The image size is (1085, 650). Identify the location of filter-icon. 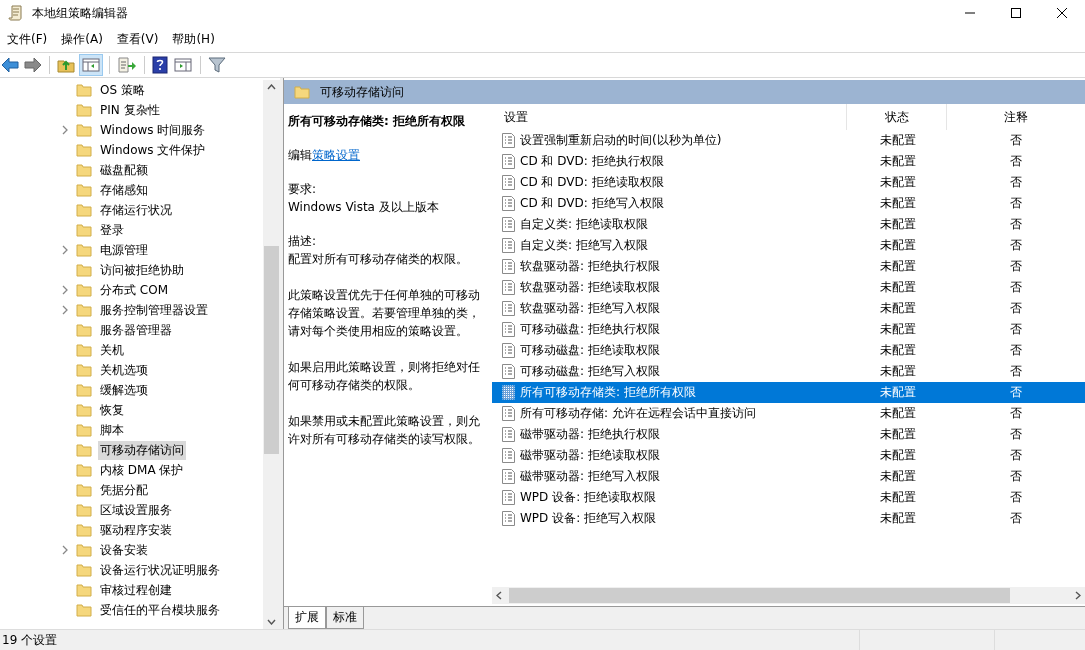
(217, 65).